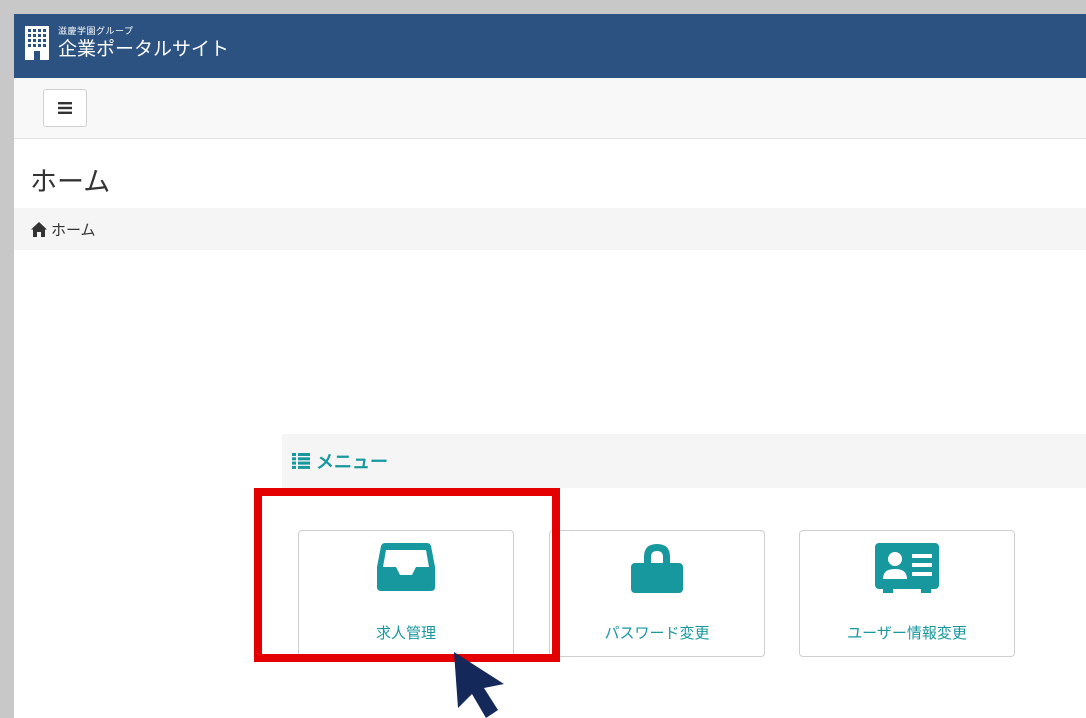 The height and width of the screenshot is (718, 1086). What do you see at coordinates (39, 229) in the screenshot?
I see `home-icon` at bounding box center [39, 229].